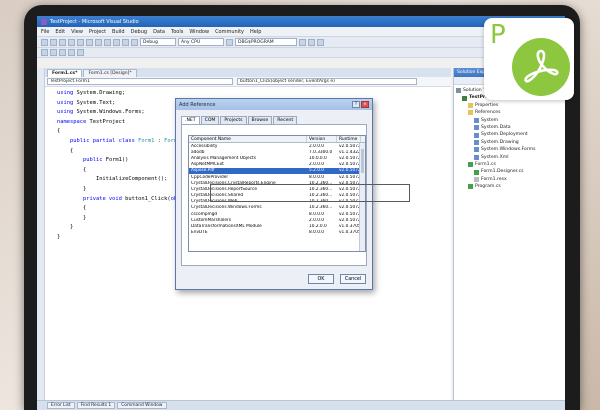  Describe the element at coordinates (317, 177) in the screenshot. I see `cell-version: 8.0.0.0` at that location.